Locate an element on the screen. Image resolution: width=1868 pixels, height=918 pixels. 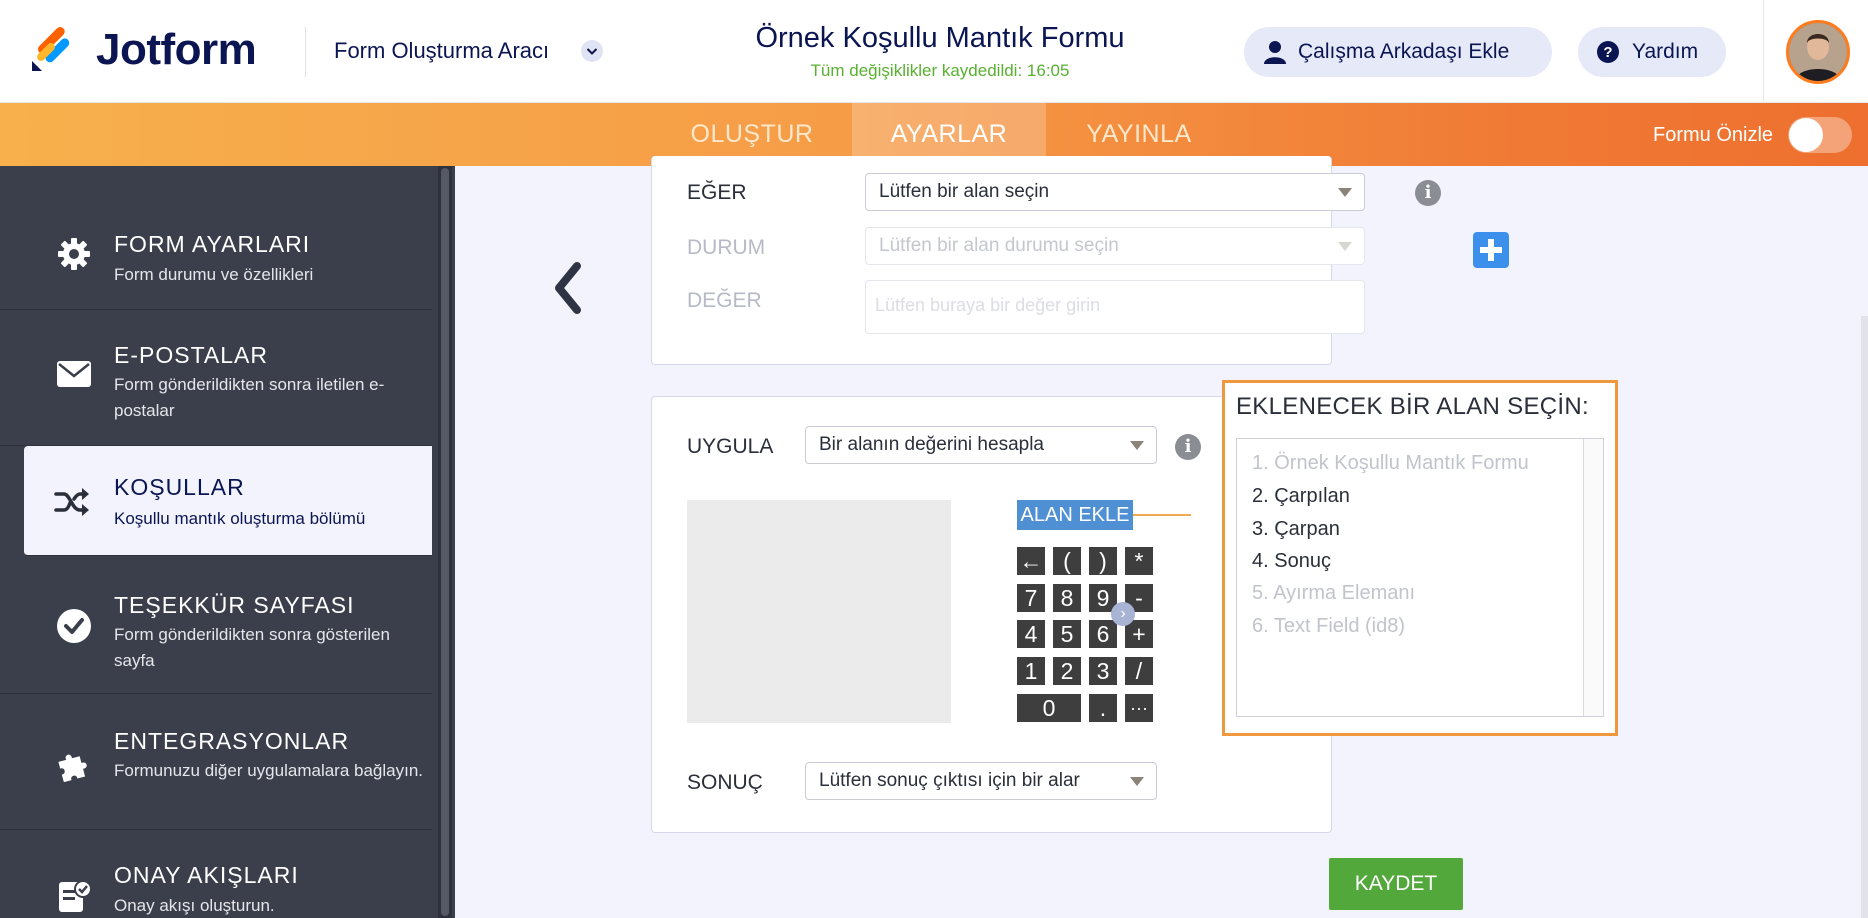
check-circle-icon is located at coordinates (74, 626).